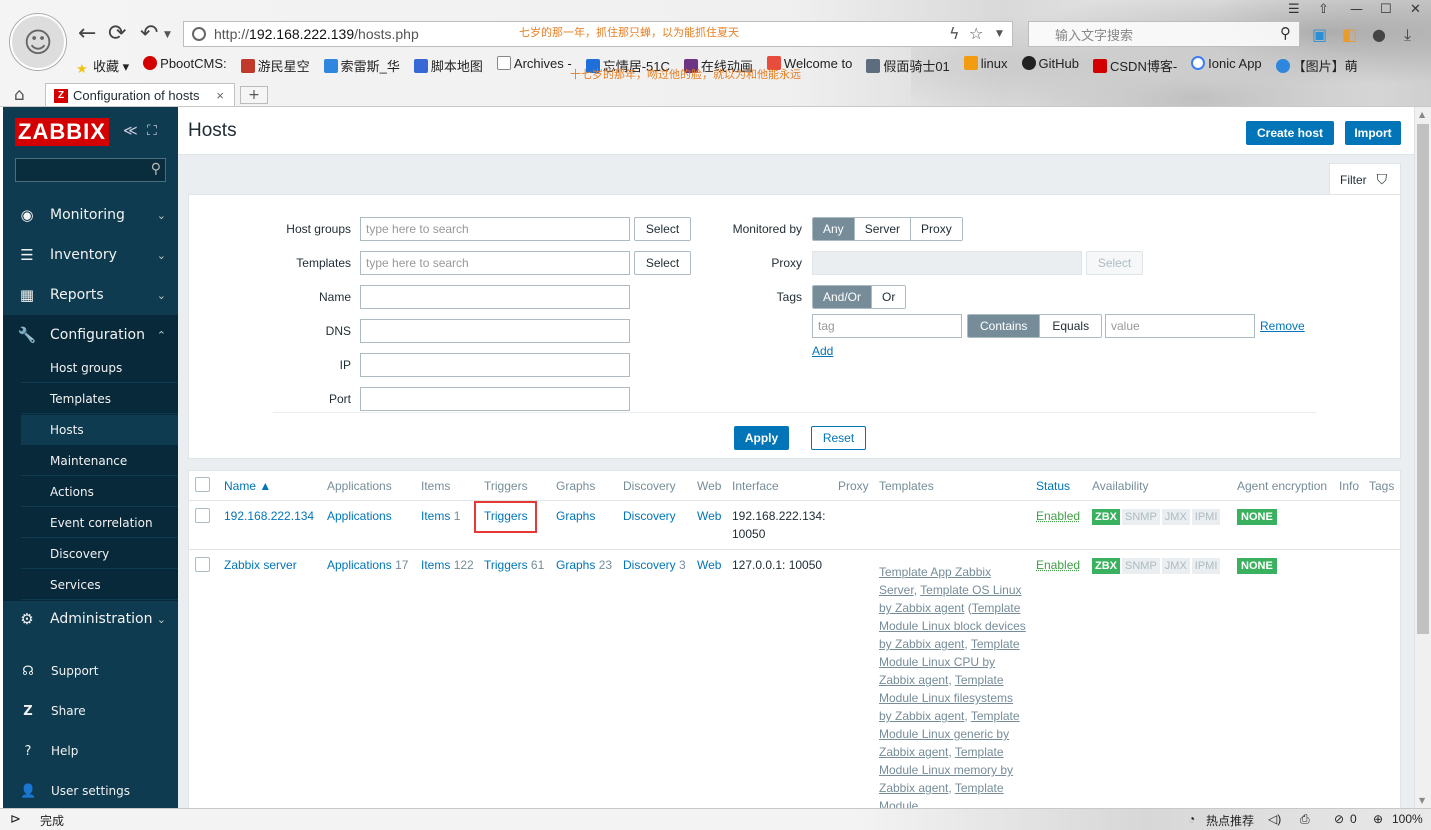 The height and width of the screenshot is (830, 1431). Describe the element at coordinates (761, 438) in the screenshot. I see `apply-button: Apply` at that location.